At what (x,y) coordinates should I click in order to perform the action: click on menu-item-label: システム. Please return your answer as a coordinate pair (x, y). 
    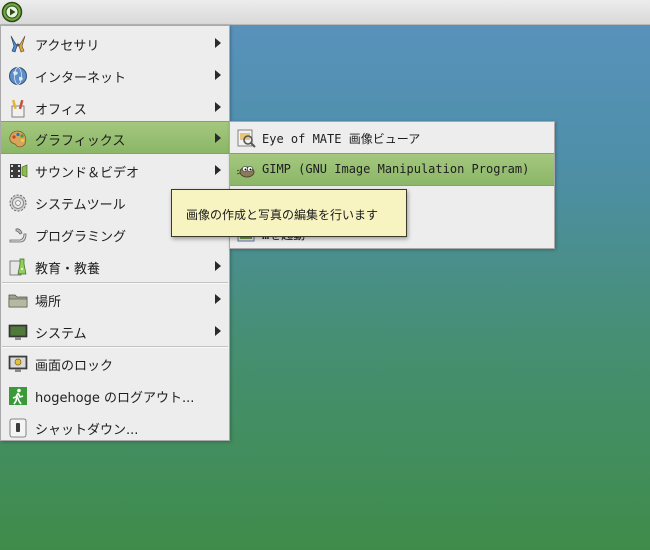
    Looking at the image, I should click on (61, 334).